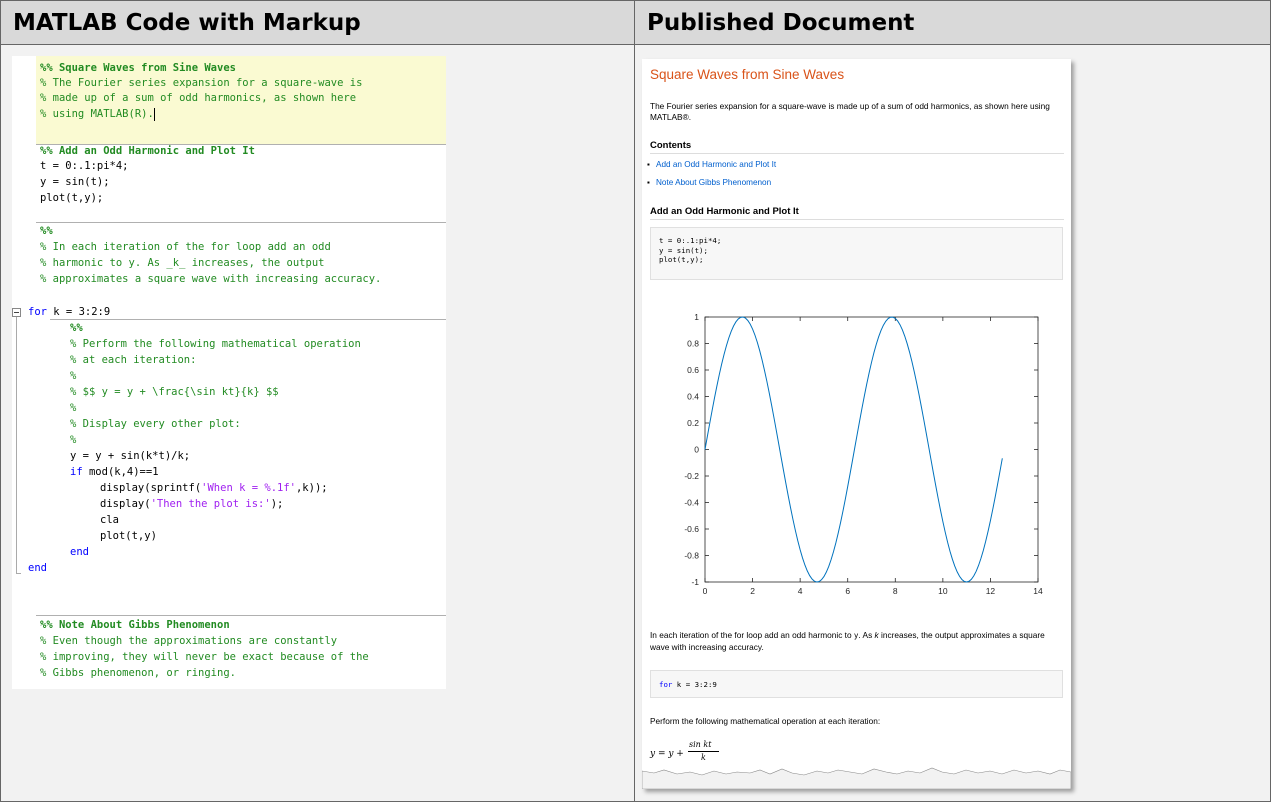  What do you see at coordinates (866, 635) in the screenshot?
I see `para-text: . As` at bounding box center [866, 635].